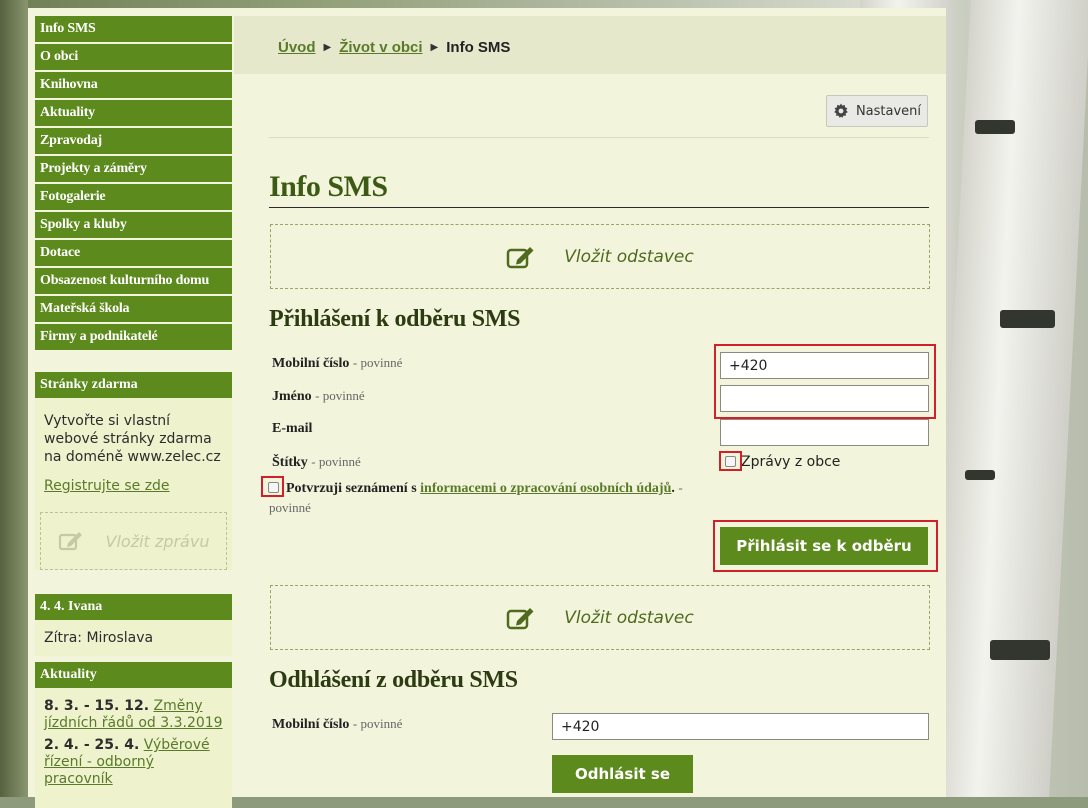 The image size is (1088, 808). Describe the element at coordinates (622, 774) in the screenshot. I see `unsubscribe-button: Odhlásit se` at that location.